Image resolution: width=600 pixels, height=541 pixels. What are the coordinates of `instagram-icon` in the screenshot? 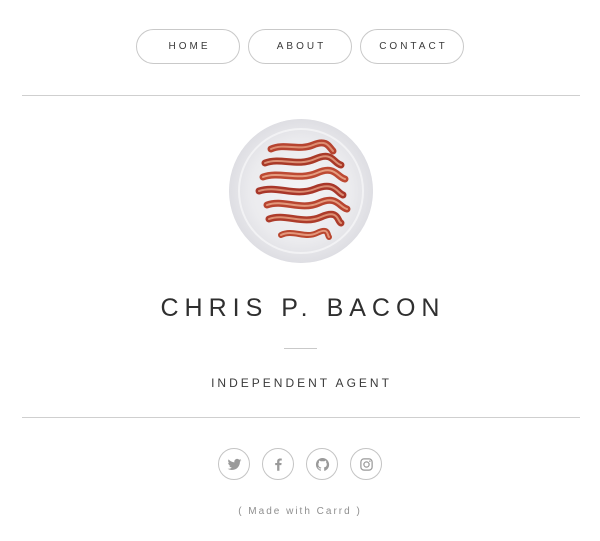 It's located at (366, 464).